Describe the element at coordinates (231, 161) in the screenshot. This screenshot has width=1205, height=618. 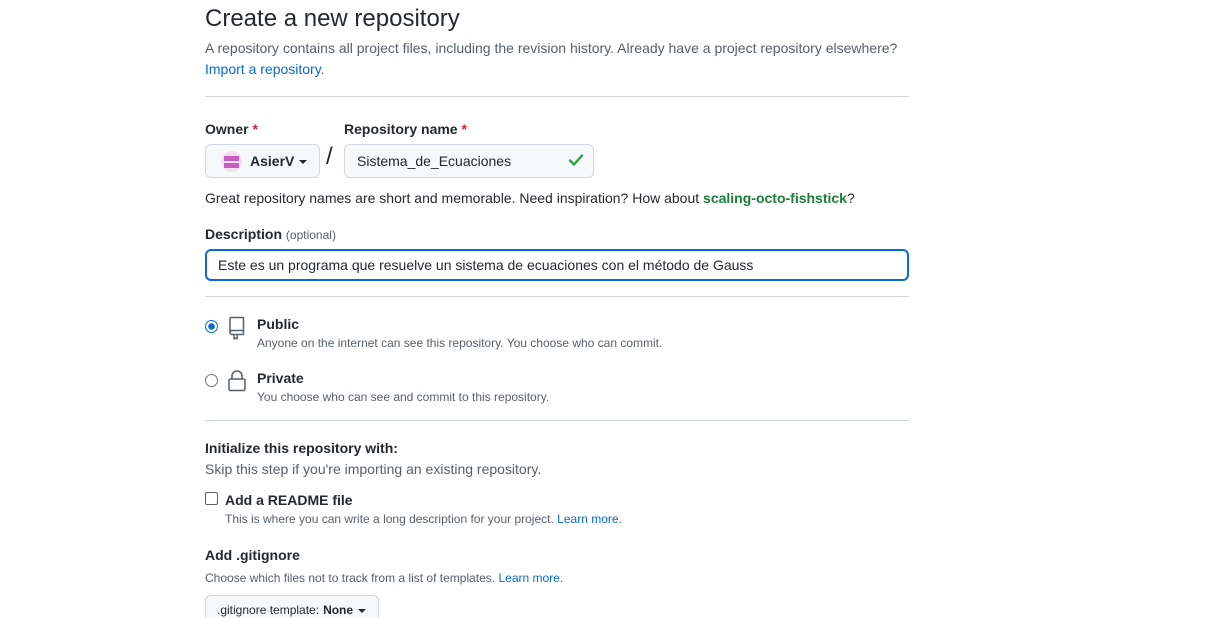
I see `owner-avatar` at that location.